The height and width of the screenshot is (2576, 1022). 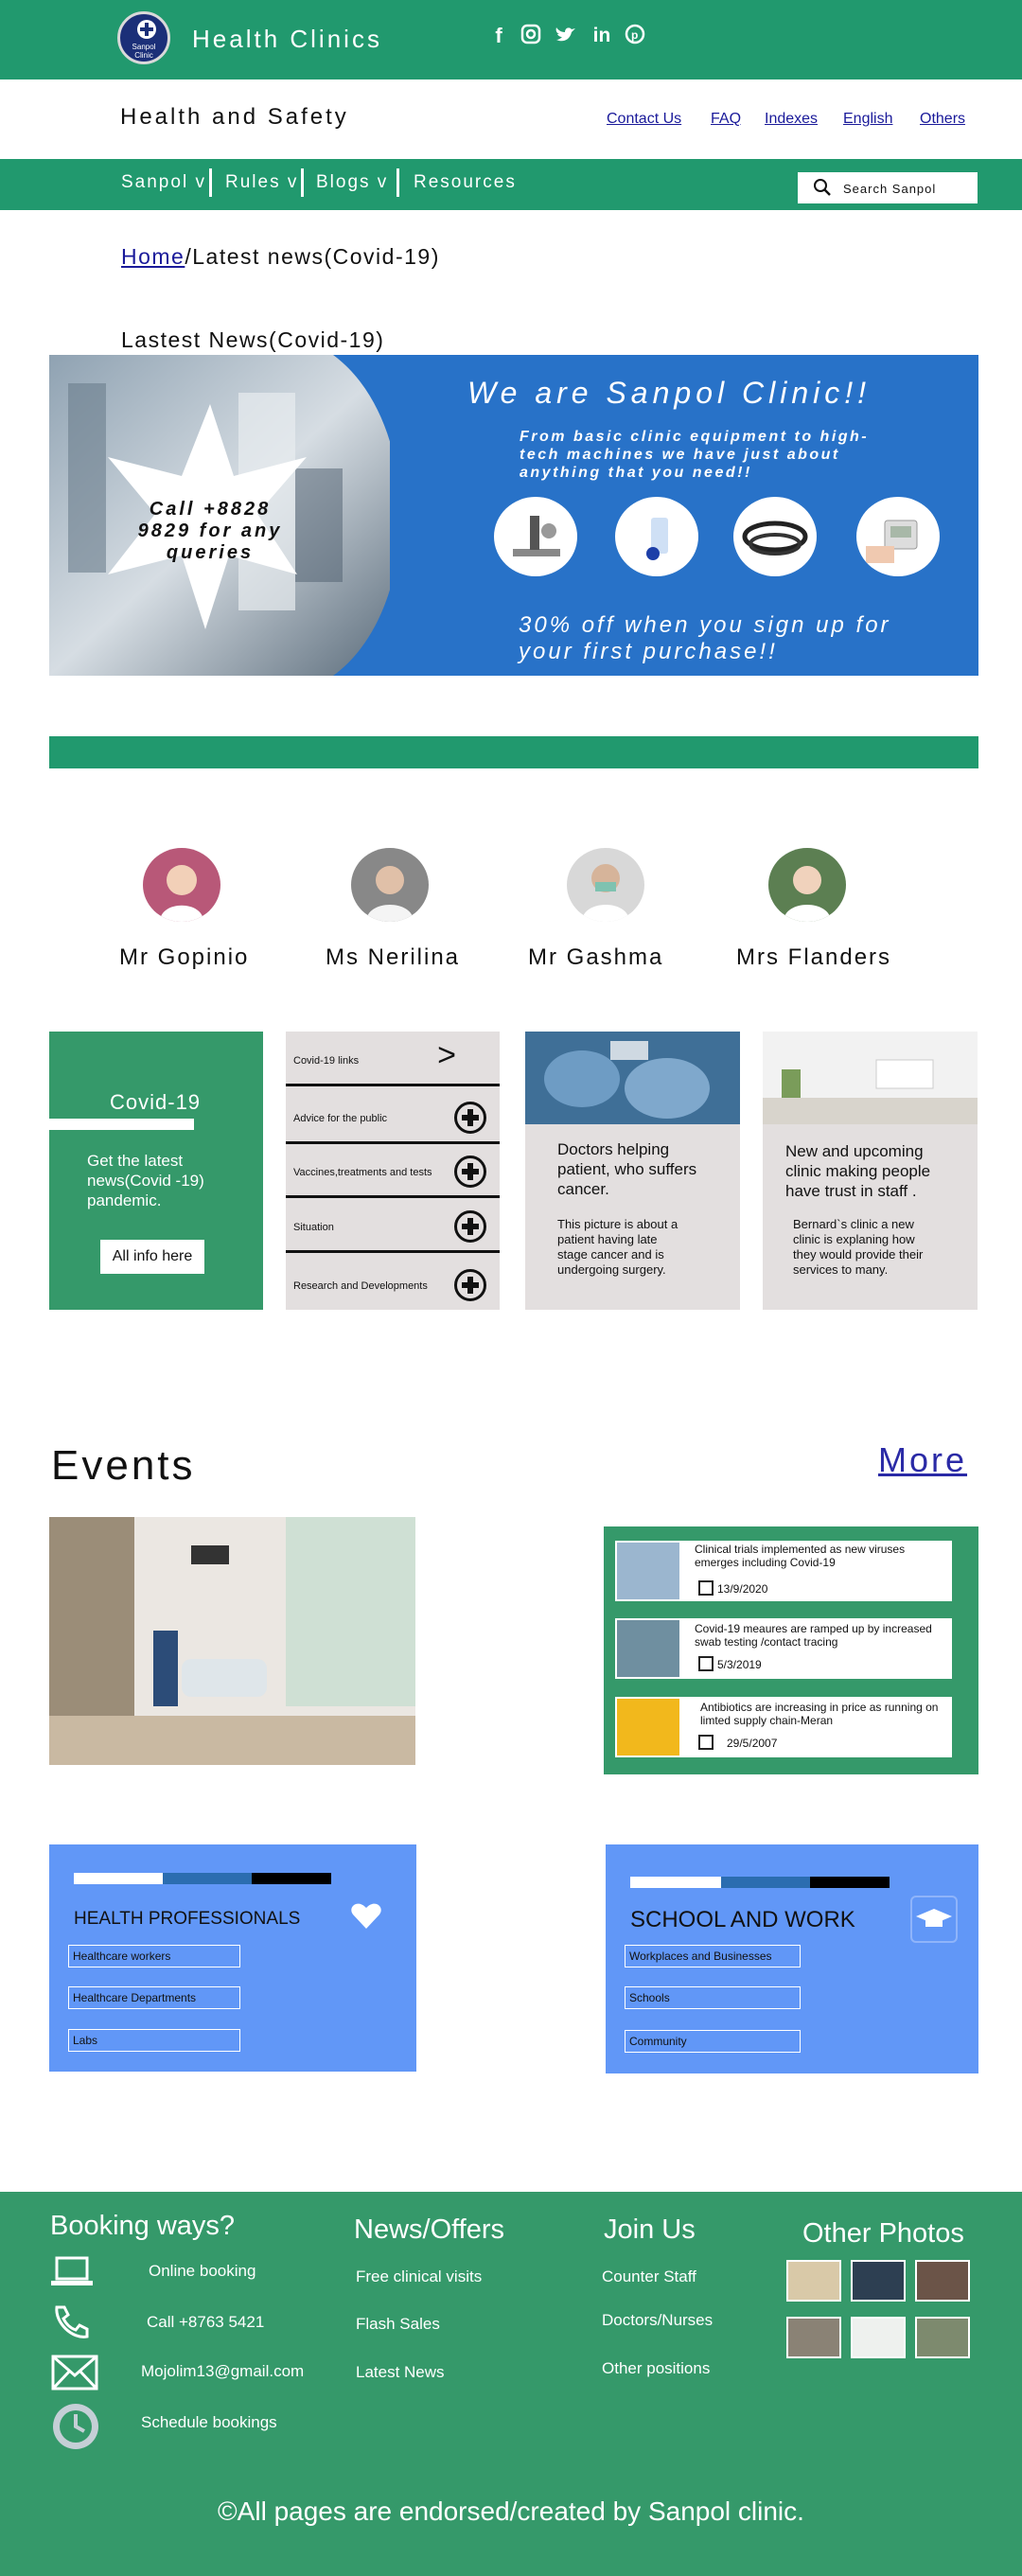 What do you see at coordinates (312, 256) in the screenshot?
I see `breadcrumb-current: /Latest news(Covid-19)` at bounding box center [312, 256].